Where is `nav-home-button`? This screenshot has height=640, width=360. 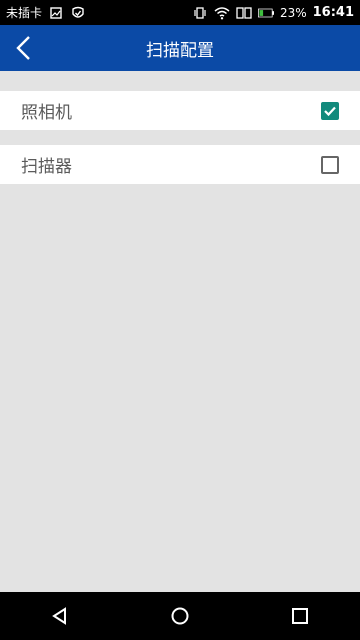
nav-home-button is located at coordinates (180, 616).